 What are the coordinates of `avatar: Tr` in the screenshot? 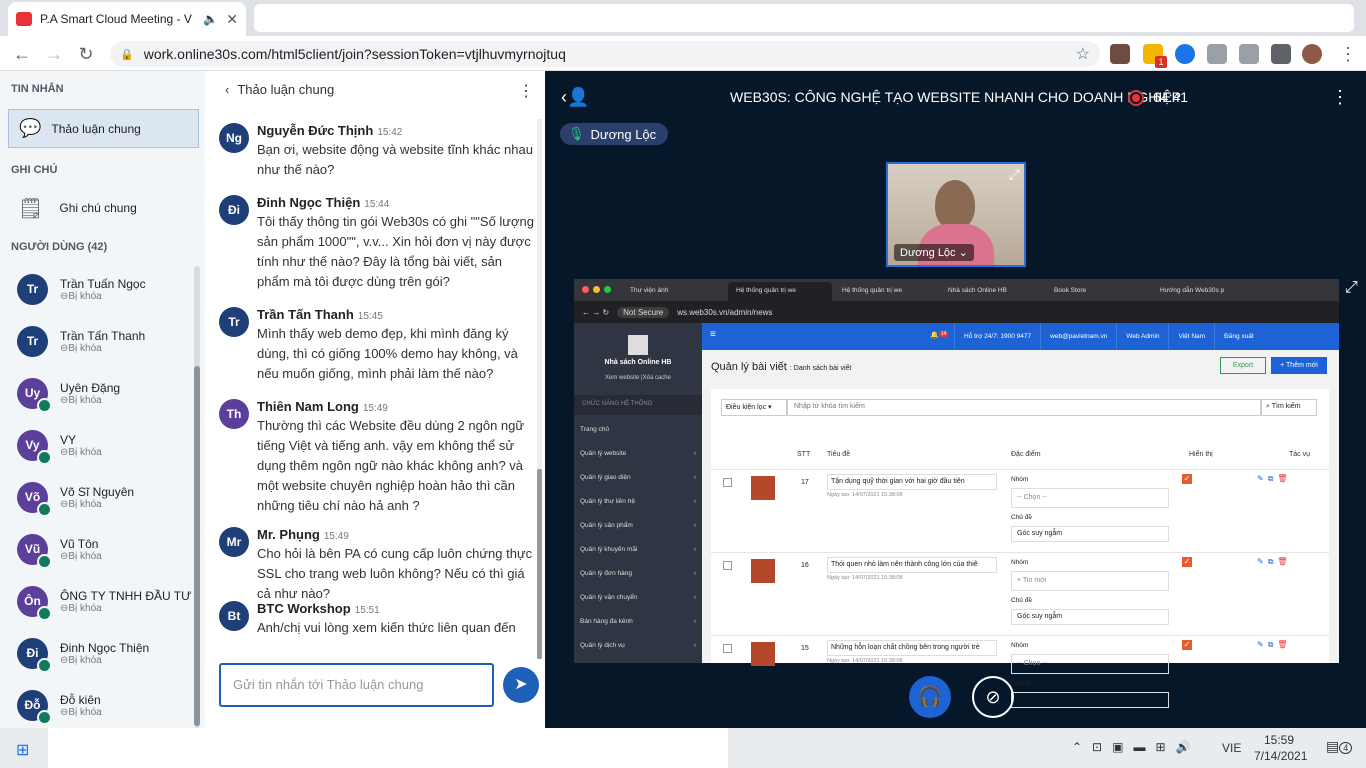 It's located at (32, 341).